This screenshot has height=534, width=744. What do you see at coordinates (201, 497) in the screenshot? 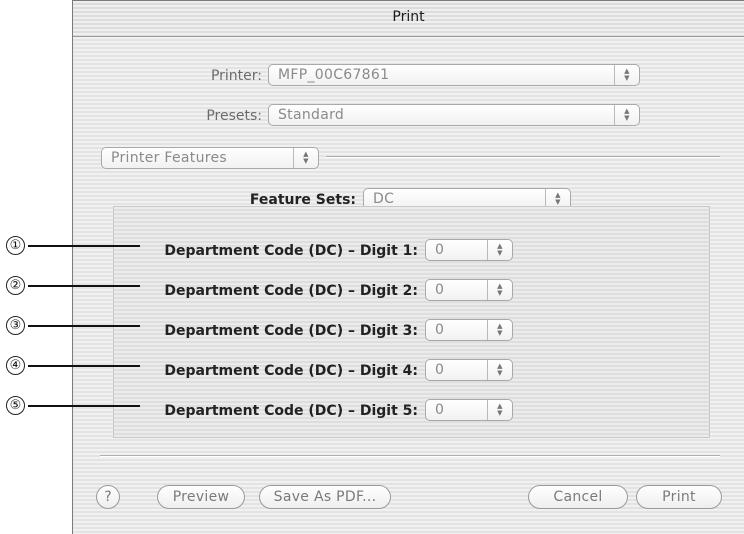
I see `preview-button: Preview` at bounding box center [201, 497].